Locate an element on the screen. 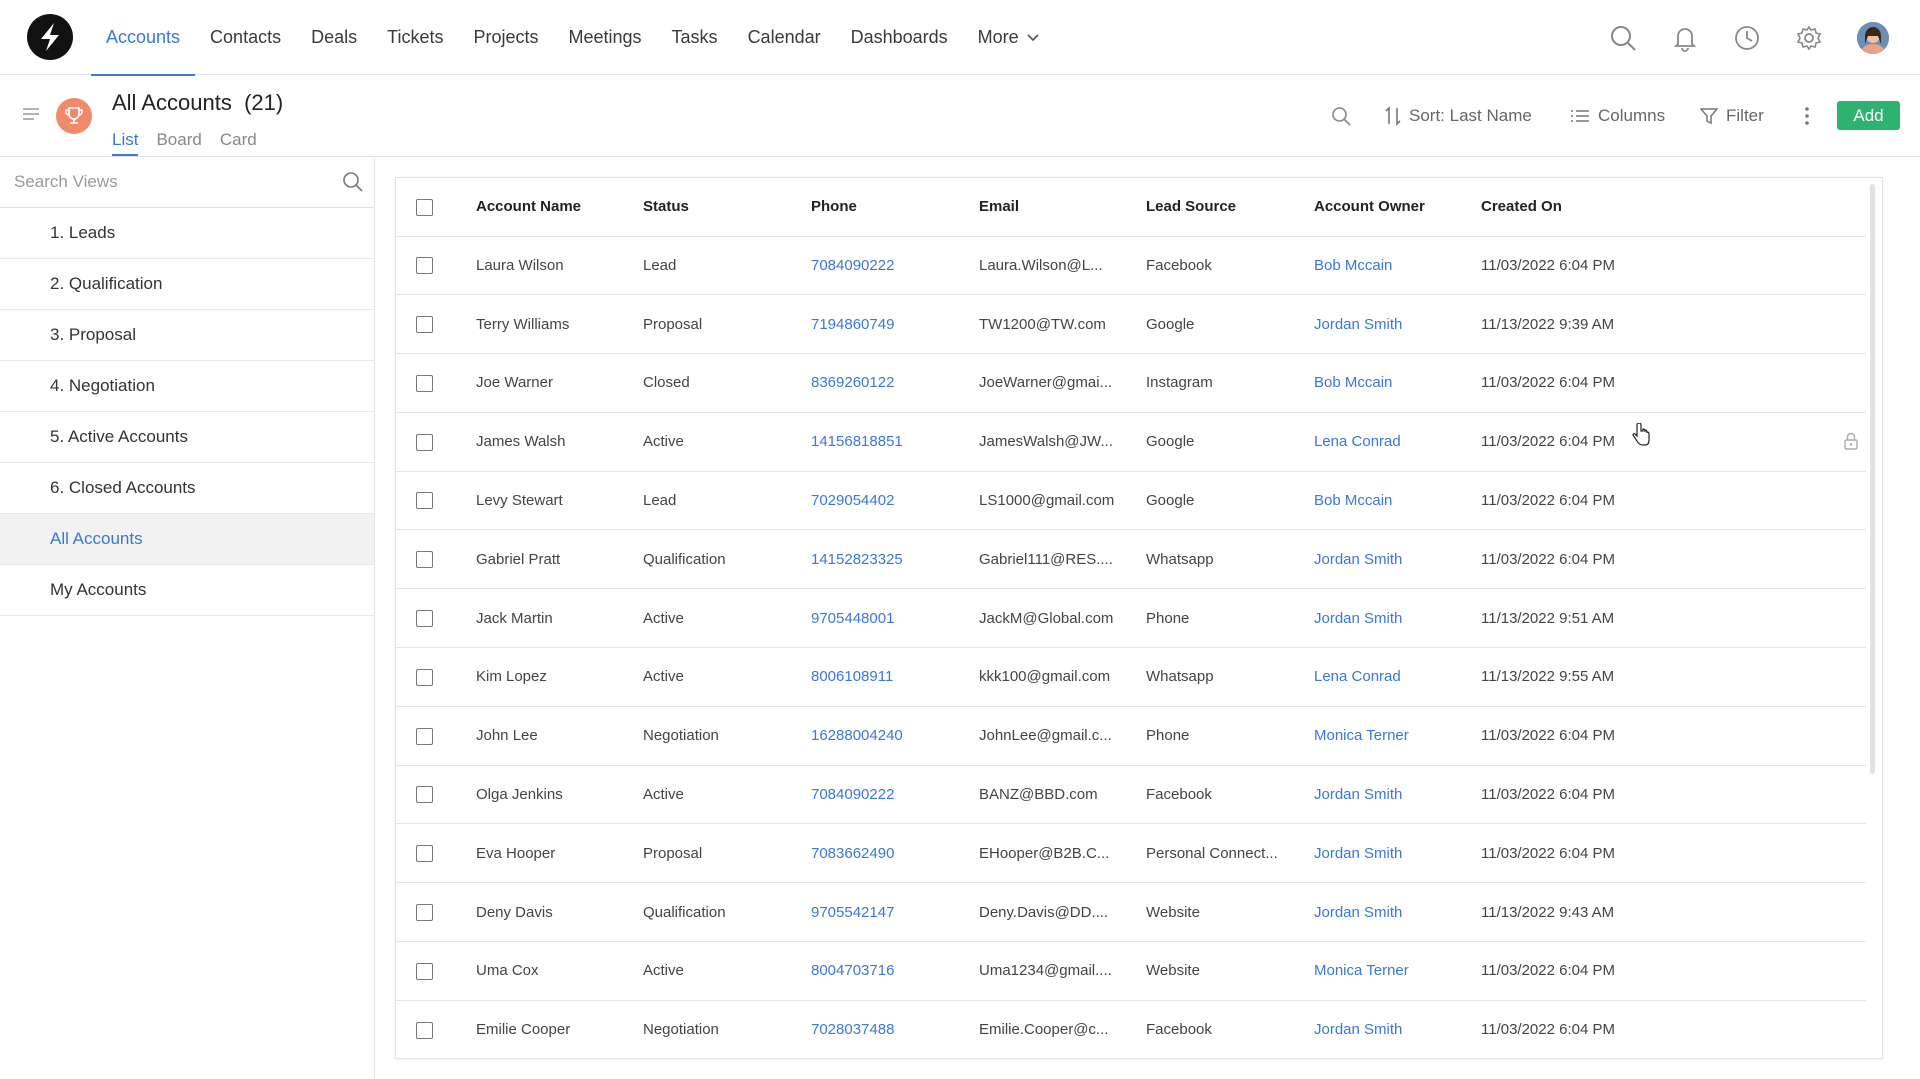 The width and height of the screenshot is (1920, 1079). tab-card: Card is located at coordinates (238, 143).